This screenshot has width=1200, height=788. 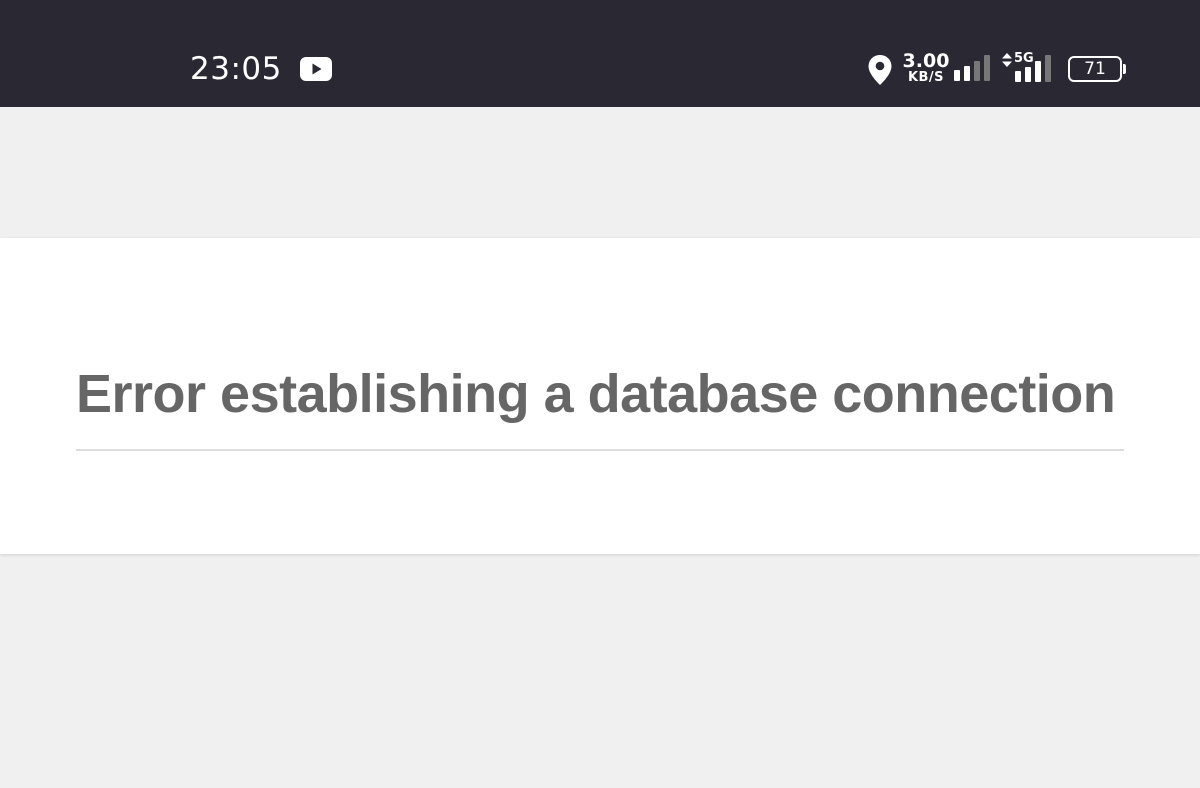 I want to click on error-title: Error establishing a database connection, so click(x=596, y=394).